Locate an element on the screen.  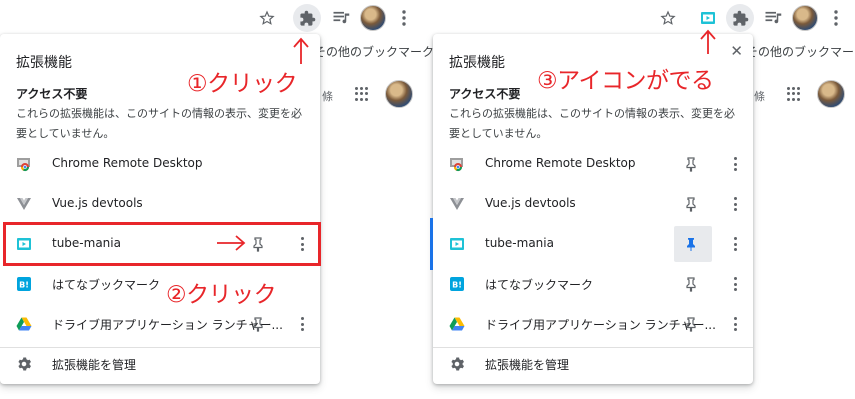
step2-annotation: ②クリック is located at coordinates (221, 295).